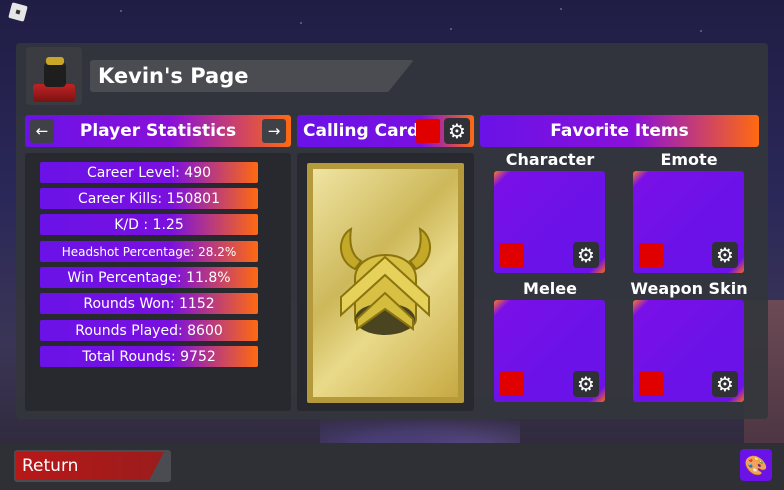 Image resolution: width=784 pixels, height=490 pixels. I want to click on fav-character-color-swatch, so click(512, 255).